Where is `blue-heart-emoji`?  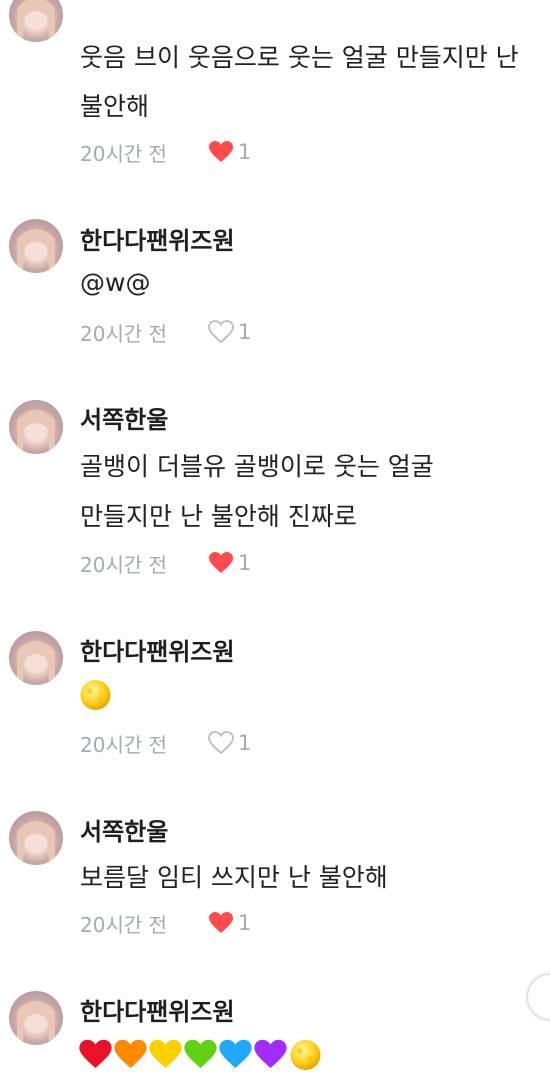
blue-heart-emoji is located at coordinates (235, 1054).